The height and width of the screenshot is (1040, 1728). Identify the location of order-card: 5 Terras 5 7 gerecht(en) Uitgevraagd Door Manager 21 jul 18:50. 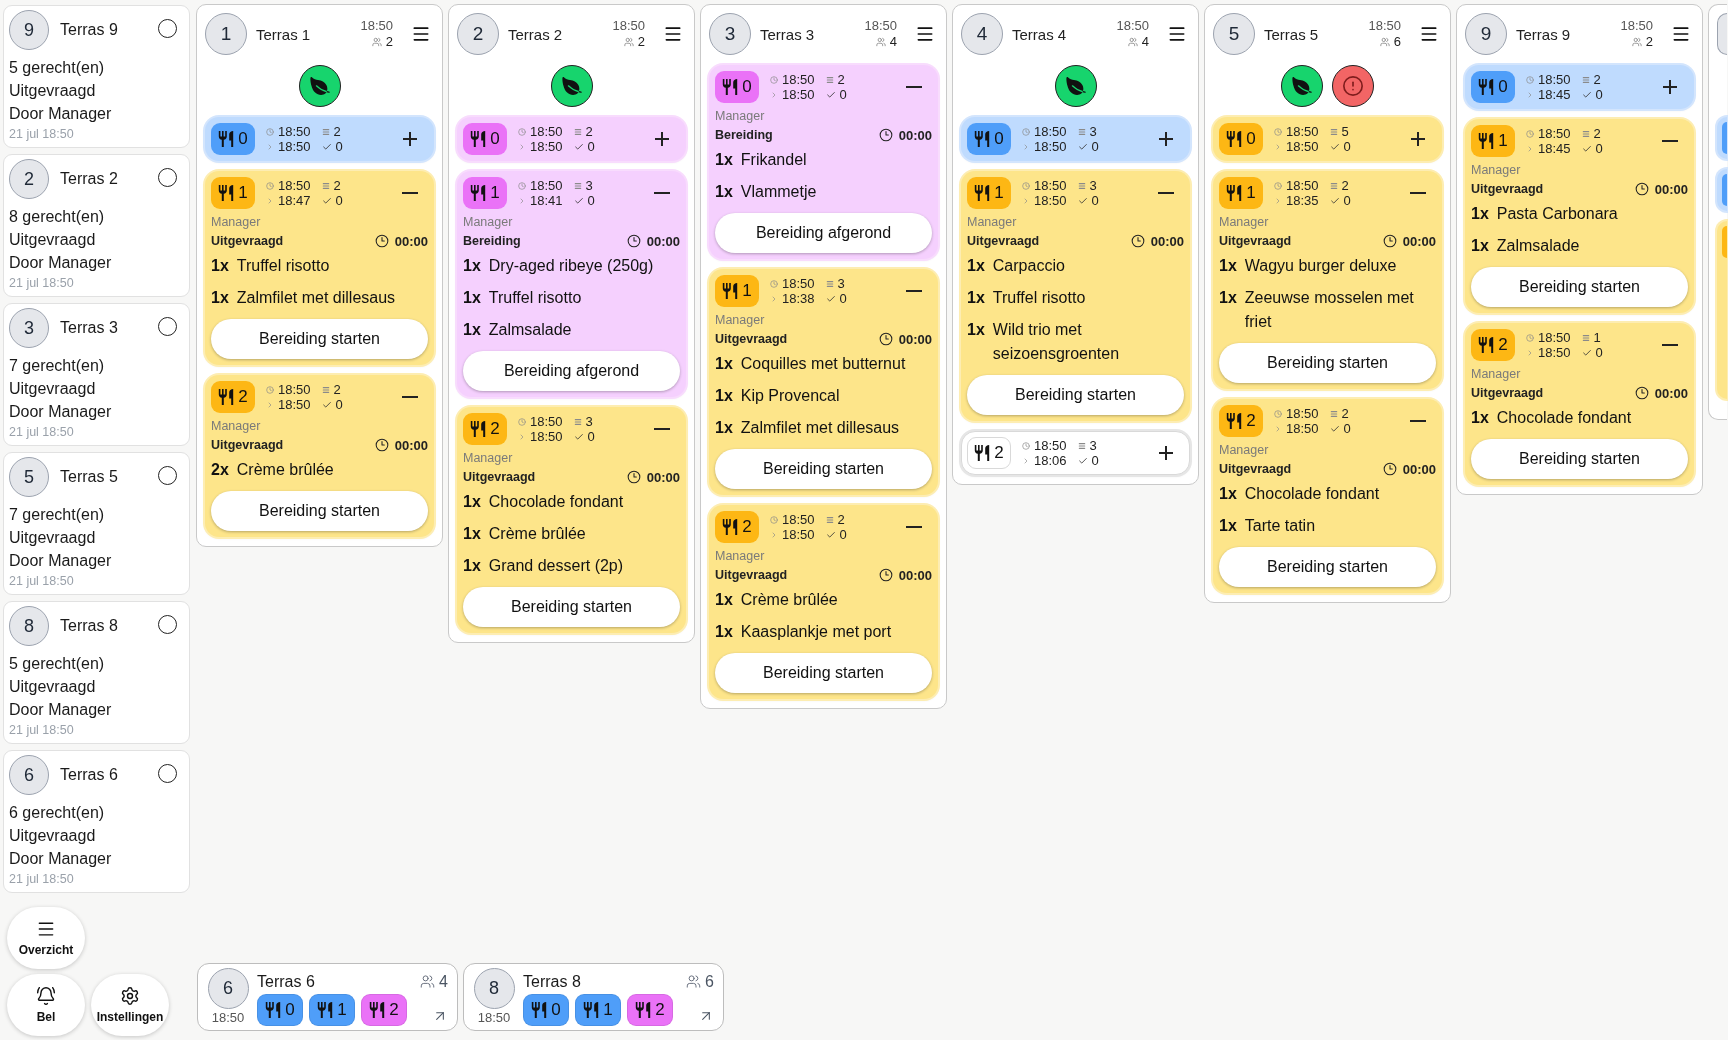
(96, 523).